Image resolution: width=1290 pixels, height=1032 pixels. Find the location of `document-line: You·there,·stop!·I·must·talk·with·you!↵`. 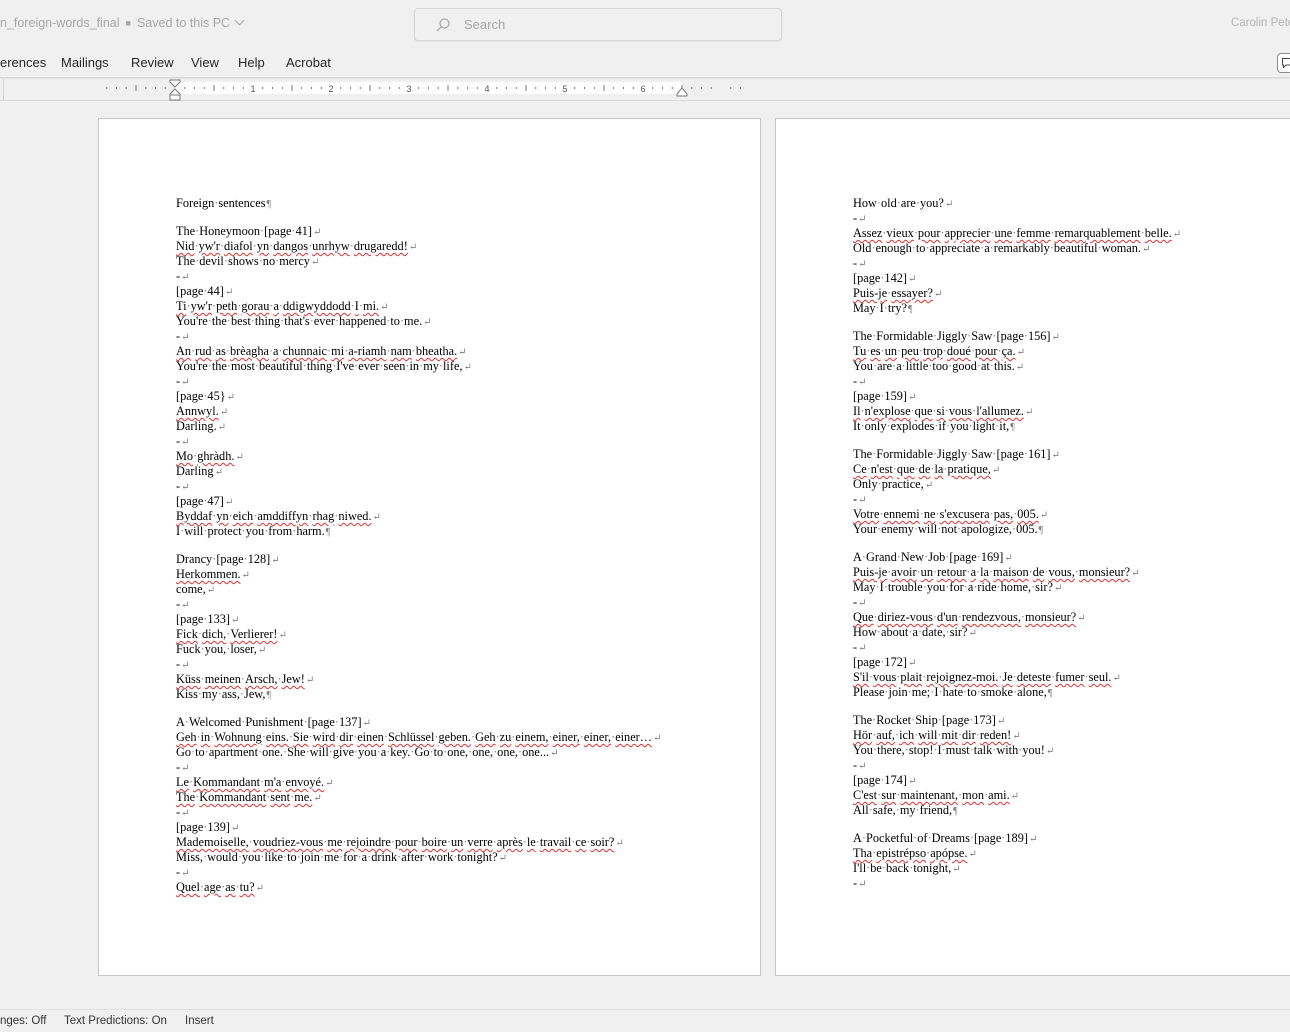

document-line: You·there,·stop!·I·must·talk·with·you!↵ is located at coordinates (1017, 750).